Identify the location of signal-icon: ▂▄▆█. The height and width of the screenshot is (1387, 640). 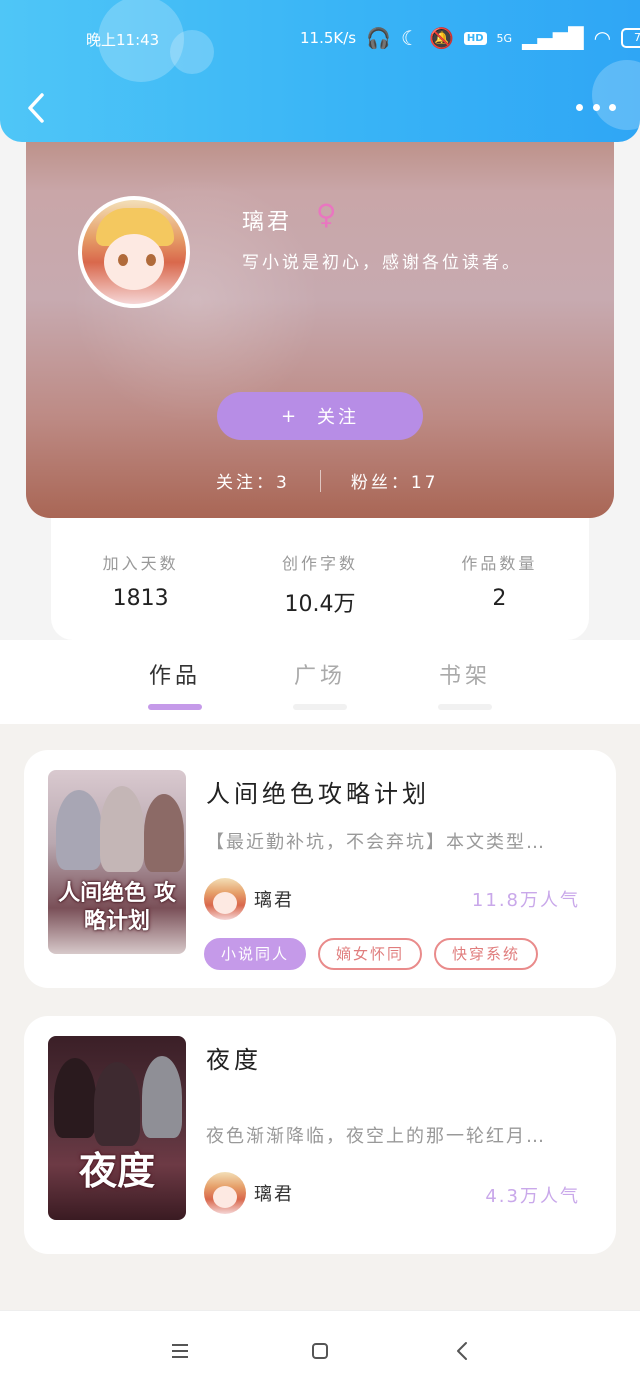
(553, 38).